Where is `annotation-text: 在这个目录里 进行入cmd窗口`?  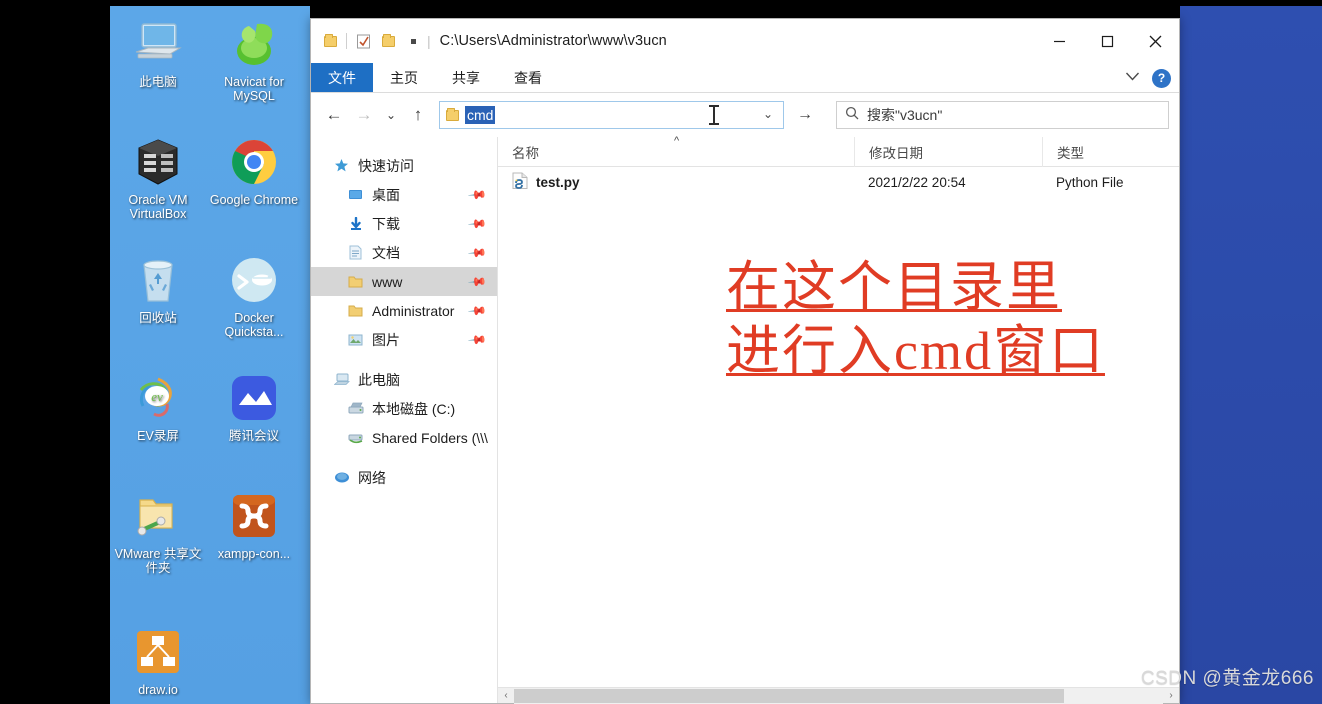
annotation-text: 在这个目录里 进行入cmd窗口 is located at coordinates (915, 319).